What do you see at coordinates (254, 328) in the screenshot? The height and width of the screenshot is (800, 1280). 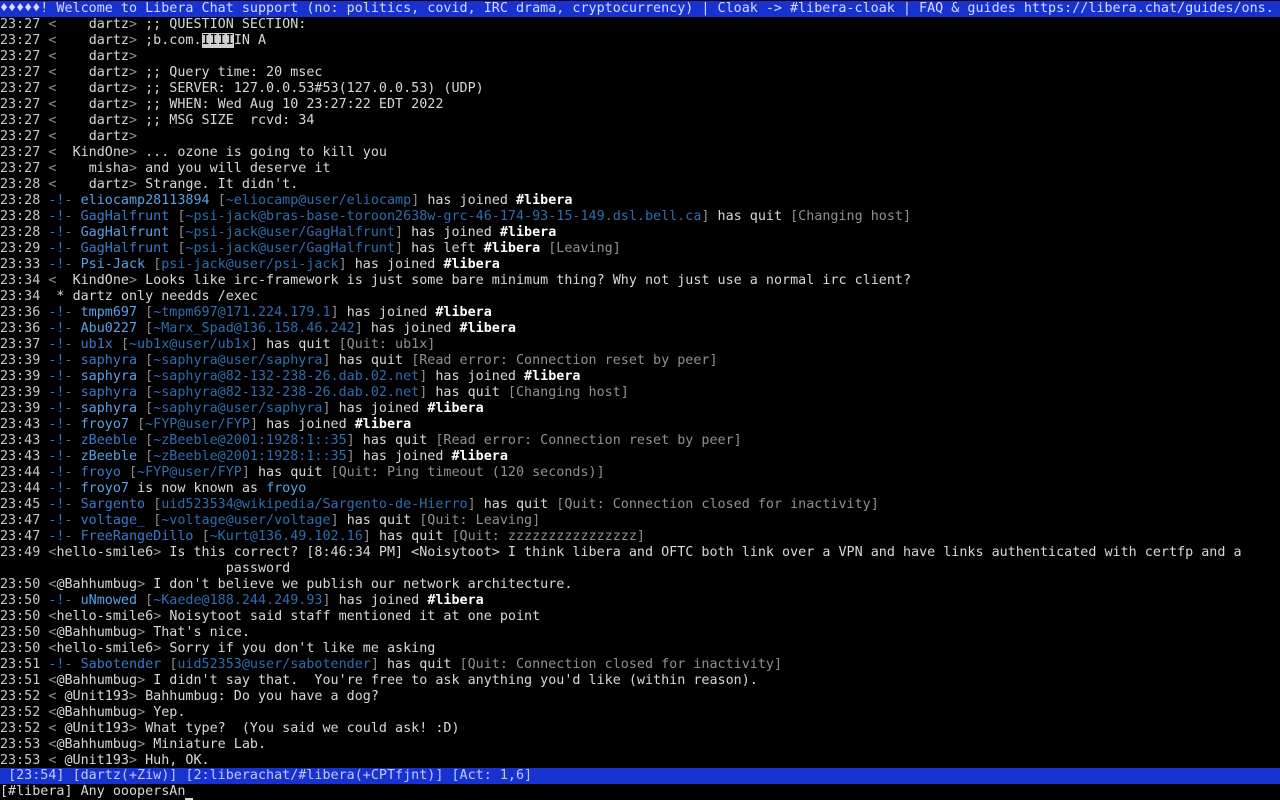 I see `user-host: ~Marx_Spad@136.158.46.242` at bounding box center [254, 328].